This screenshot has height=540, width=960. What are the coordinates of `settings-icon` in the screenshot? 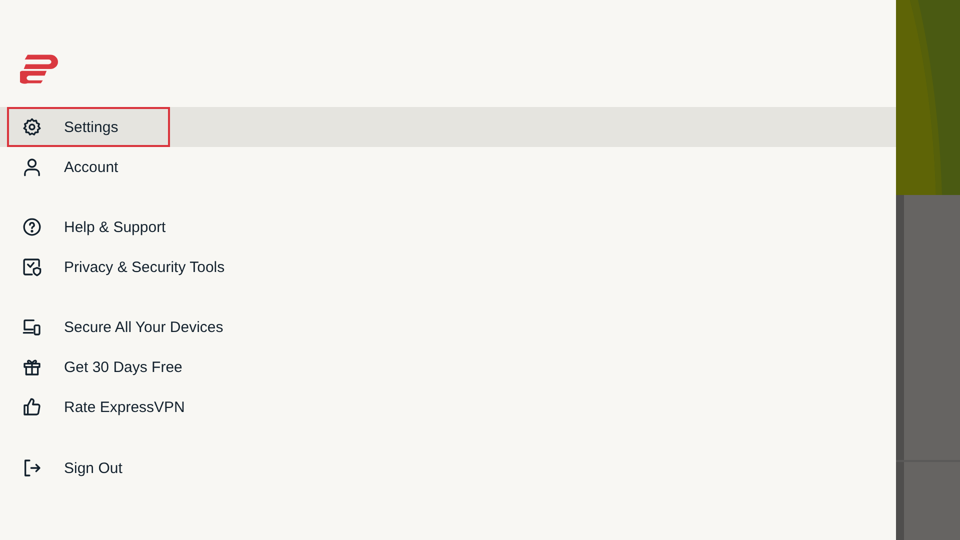 It's located at (32, 127).